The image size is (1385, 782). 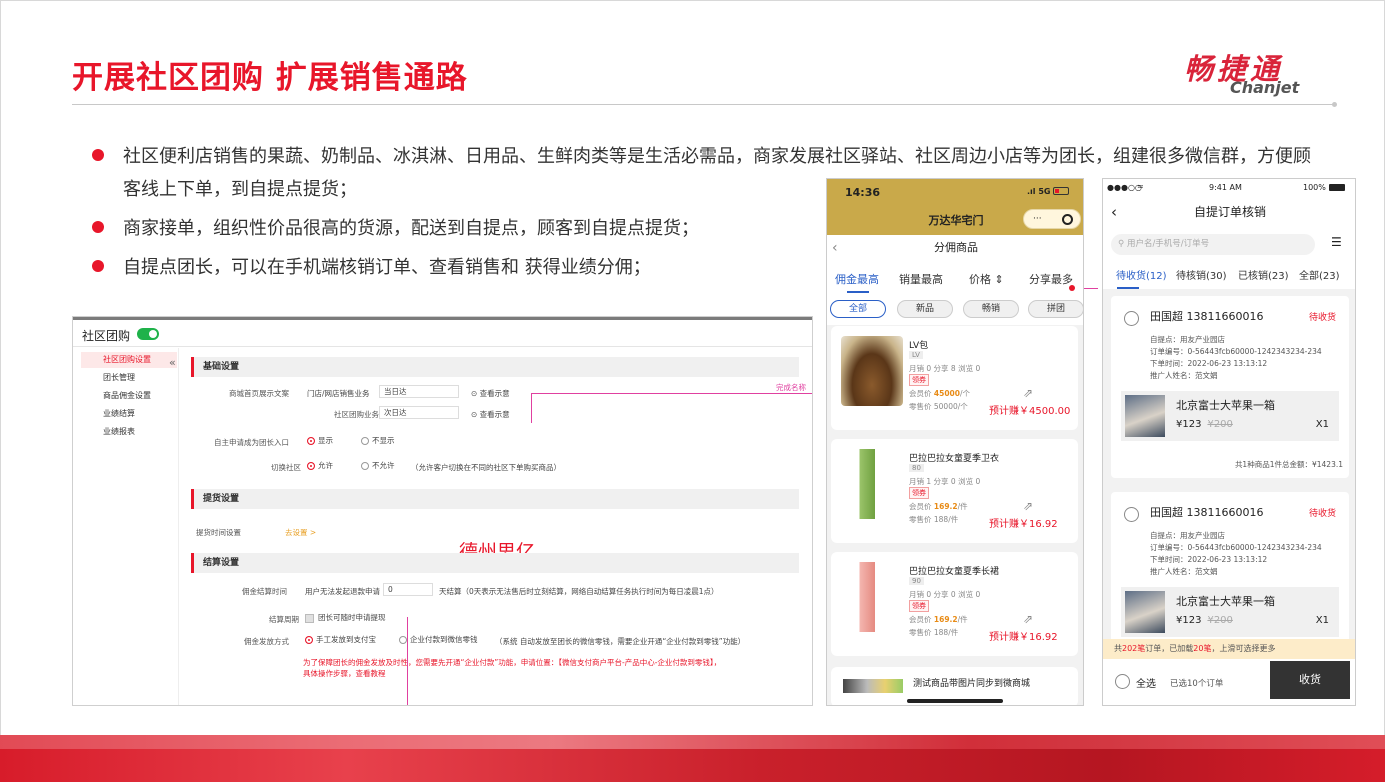 I want to click on sidebar-item-settings: 社区团购设置, so click(x=129, y=360).